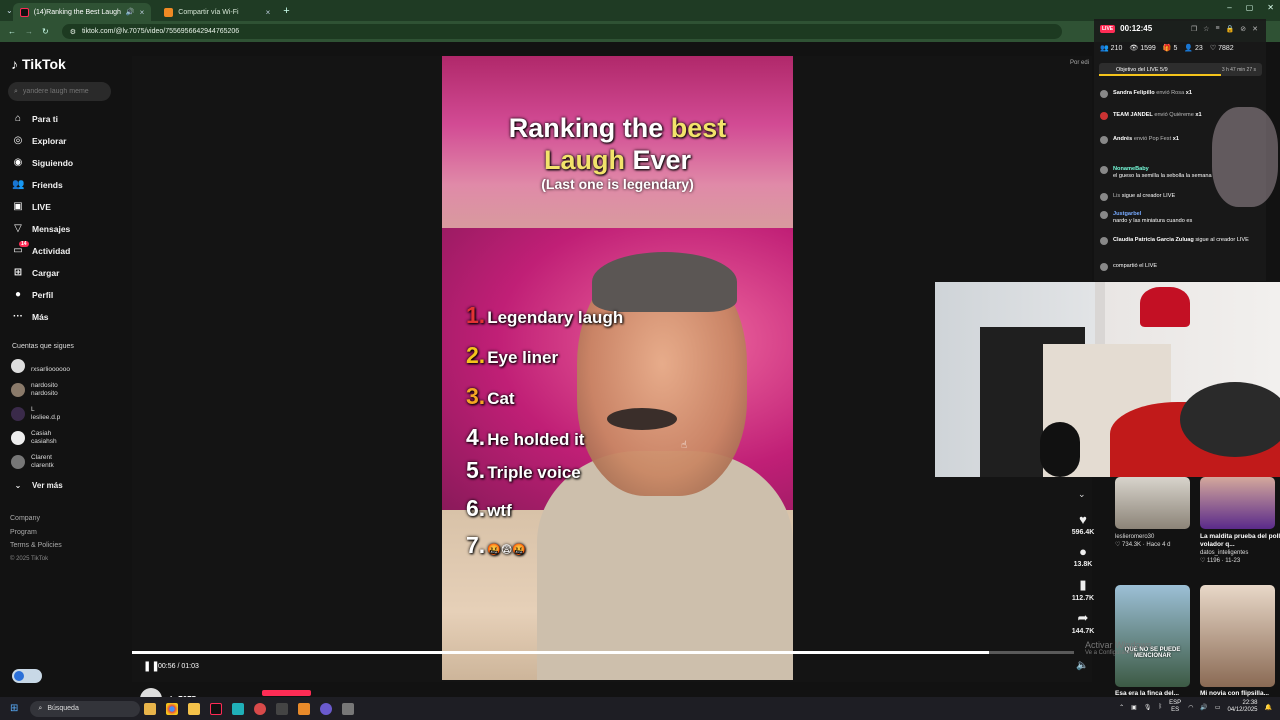 Image resolution: width=1280 pixels, height=720 pixels. I want to click on tab-list-icon: ⌄, so click(9, 10).